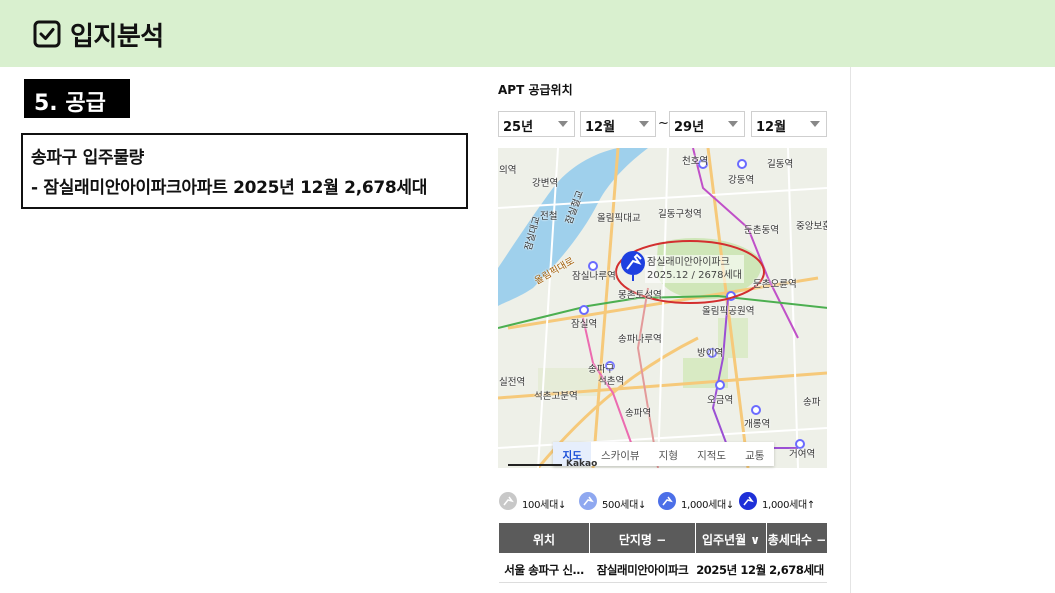 The image size is (1055, 593). Describe the element at coordinates (87, 158) in the screenshot. I see `info-district-line: 송파구 입주물량` at that location.